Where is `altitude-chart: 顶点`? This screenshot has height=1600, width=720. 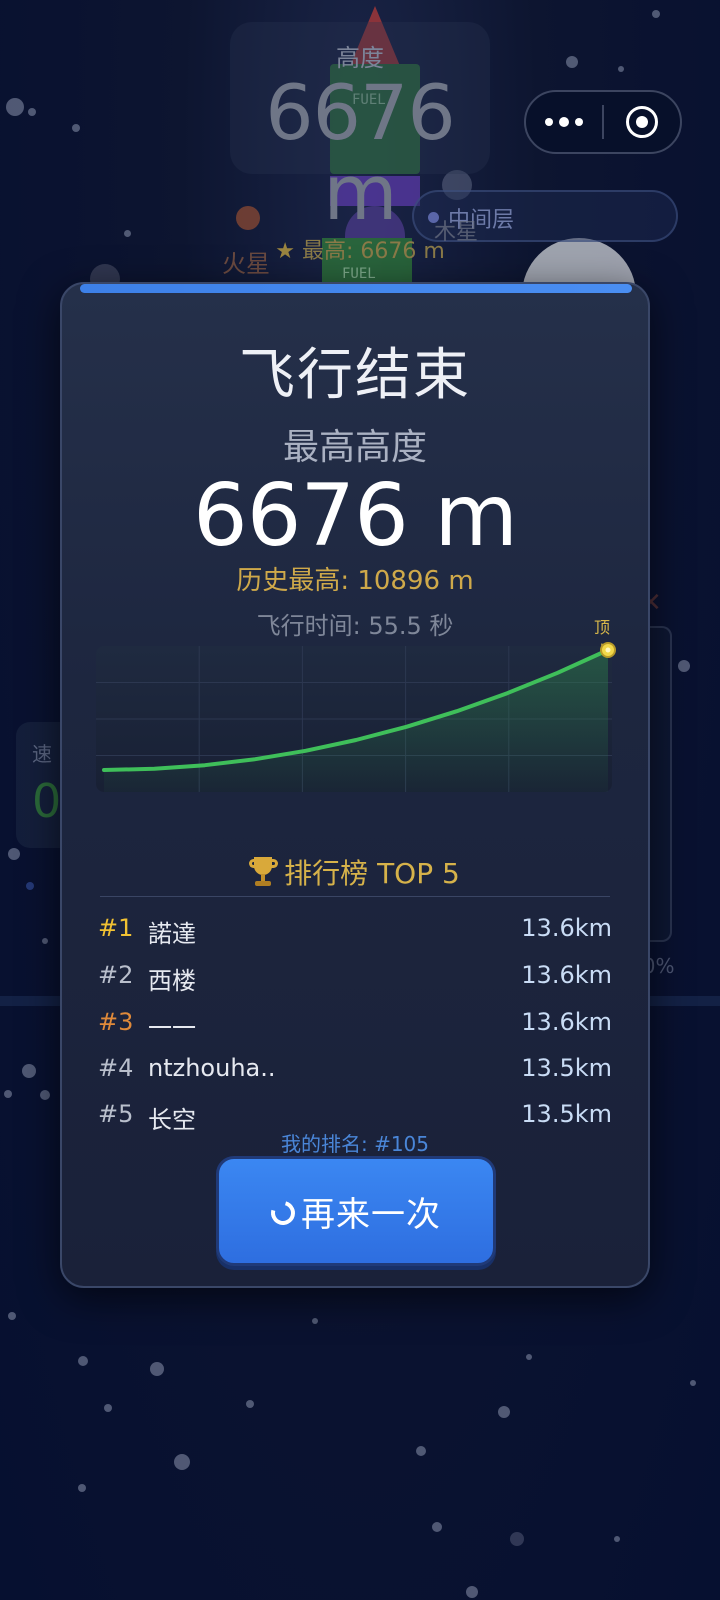 altitude-chart: 顶点 is located at coordinates (358, 702).